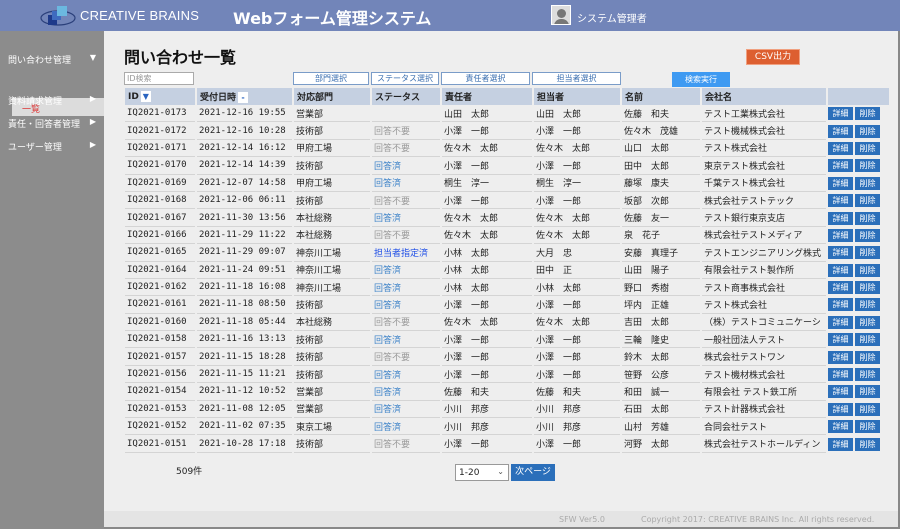 This screenshot has height=529, width=900. What do you see at coordinates (773, 57) in the screenshot?
I see `csv-export-button: CSV出力` at bounding box center [773, 57].